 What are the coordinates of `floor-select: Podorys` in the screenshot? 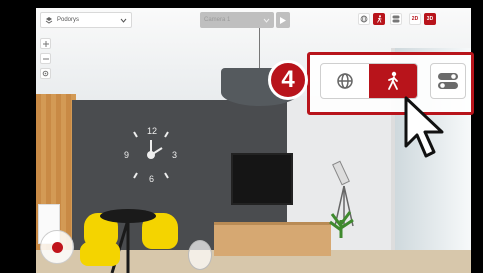 It's located at (86, 20).